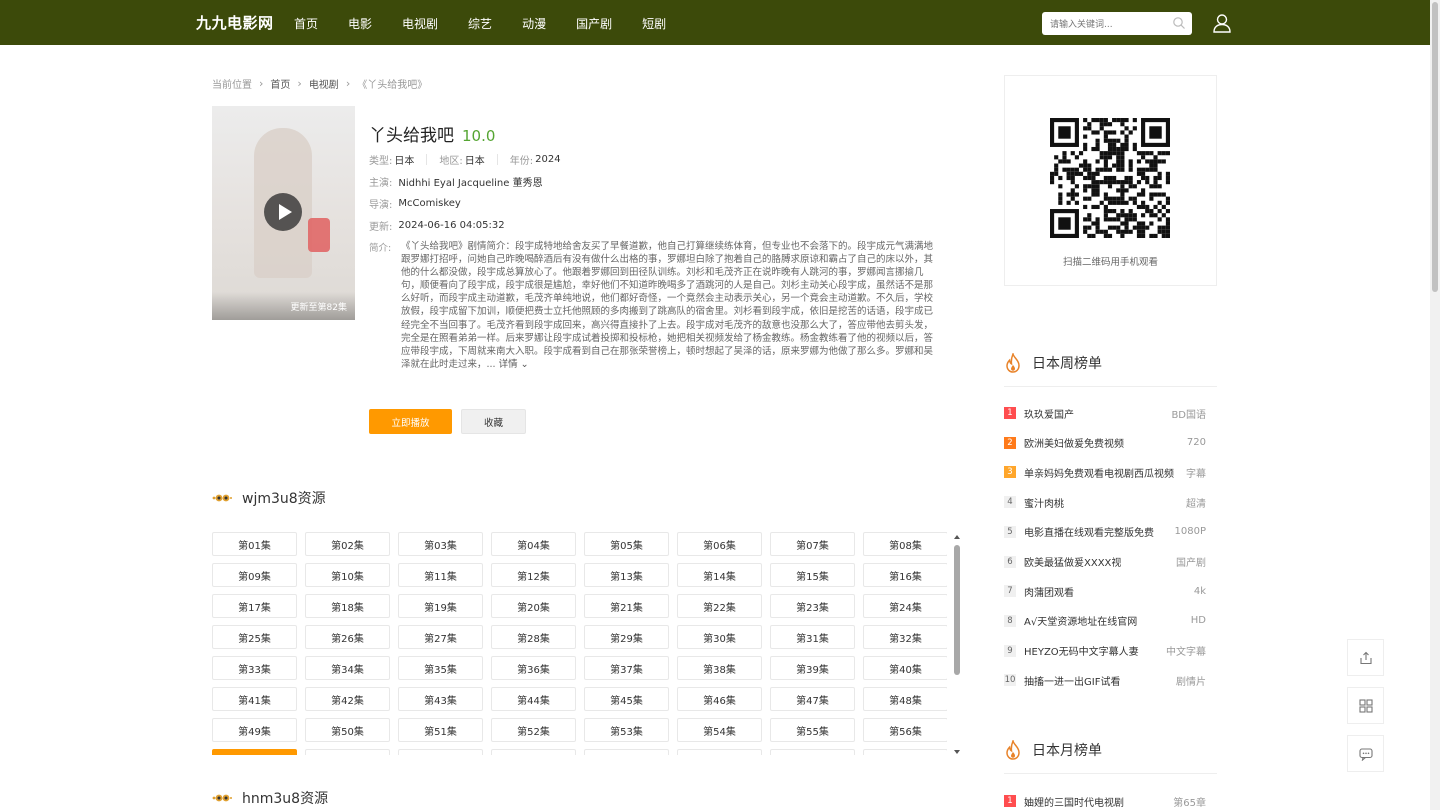  I want to click on episode-button: 第21集, so click(626, 606).